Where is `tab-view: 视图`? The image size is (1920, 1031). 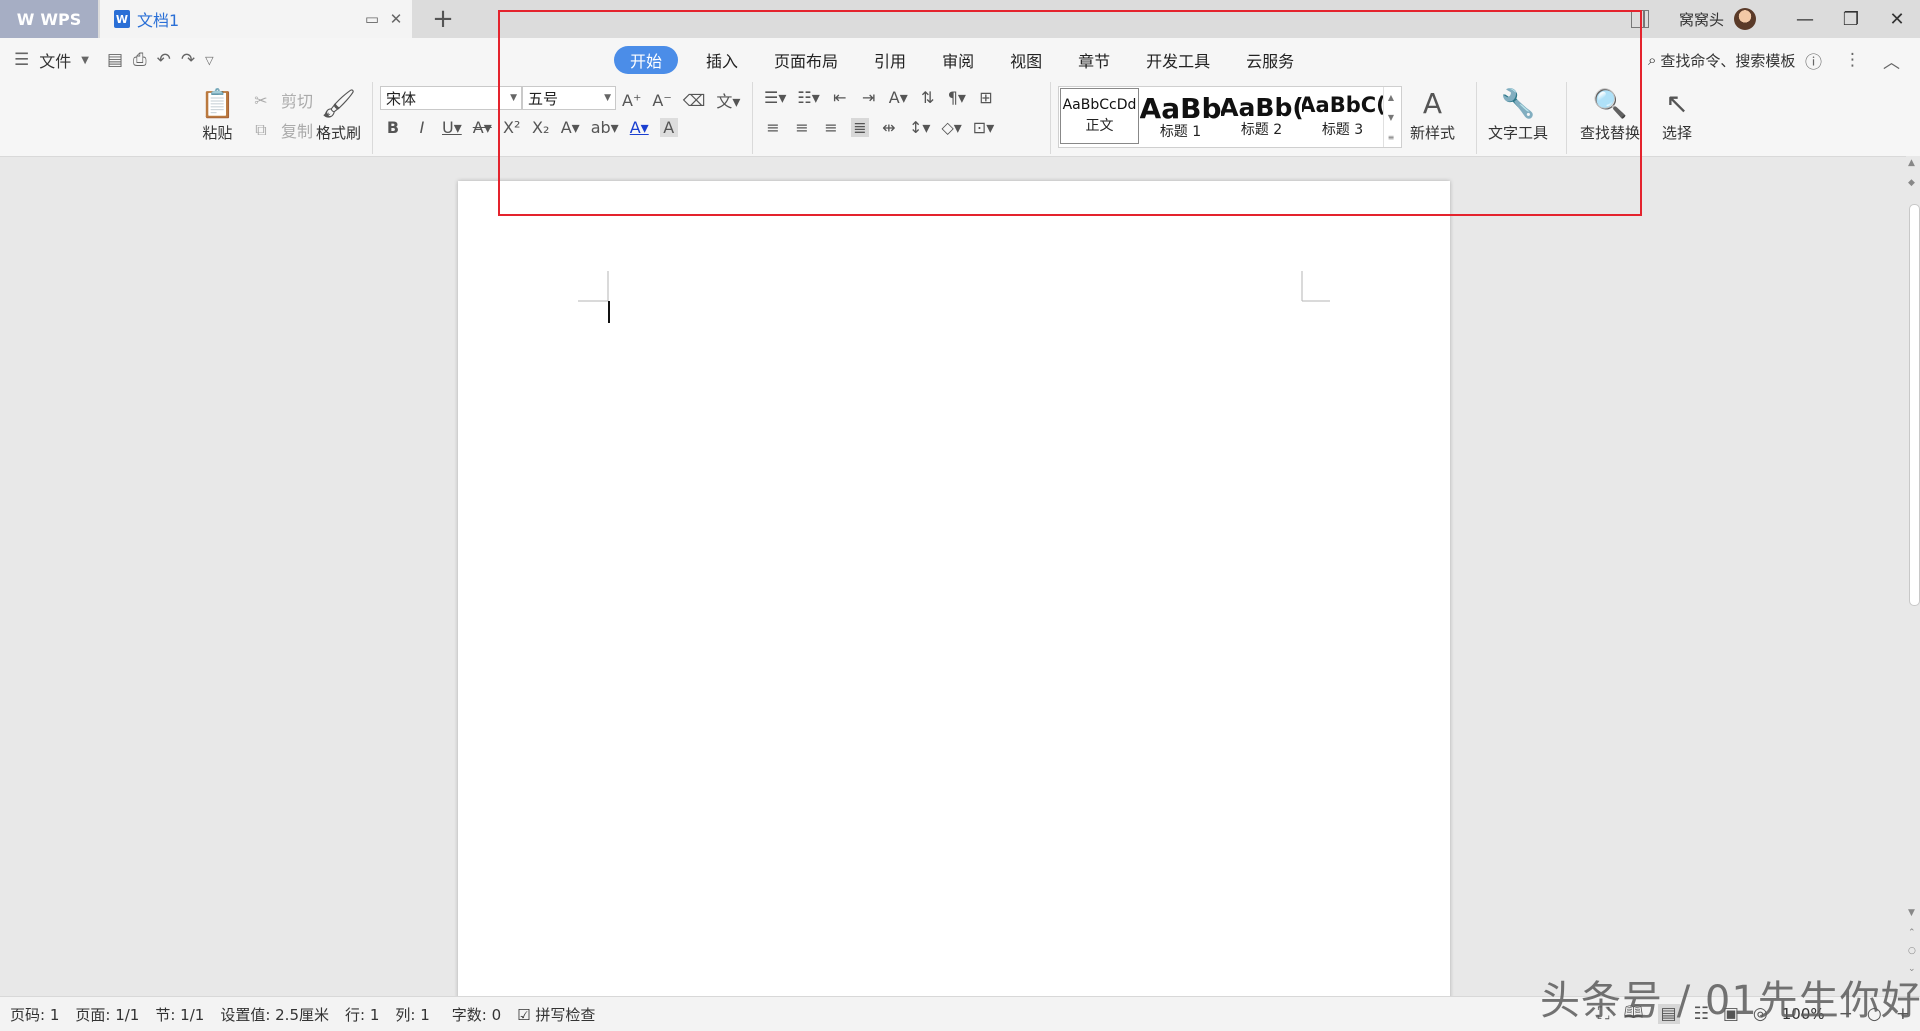
tab-view: 视图 is located at coordinates (1026, 60).